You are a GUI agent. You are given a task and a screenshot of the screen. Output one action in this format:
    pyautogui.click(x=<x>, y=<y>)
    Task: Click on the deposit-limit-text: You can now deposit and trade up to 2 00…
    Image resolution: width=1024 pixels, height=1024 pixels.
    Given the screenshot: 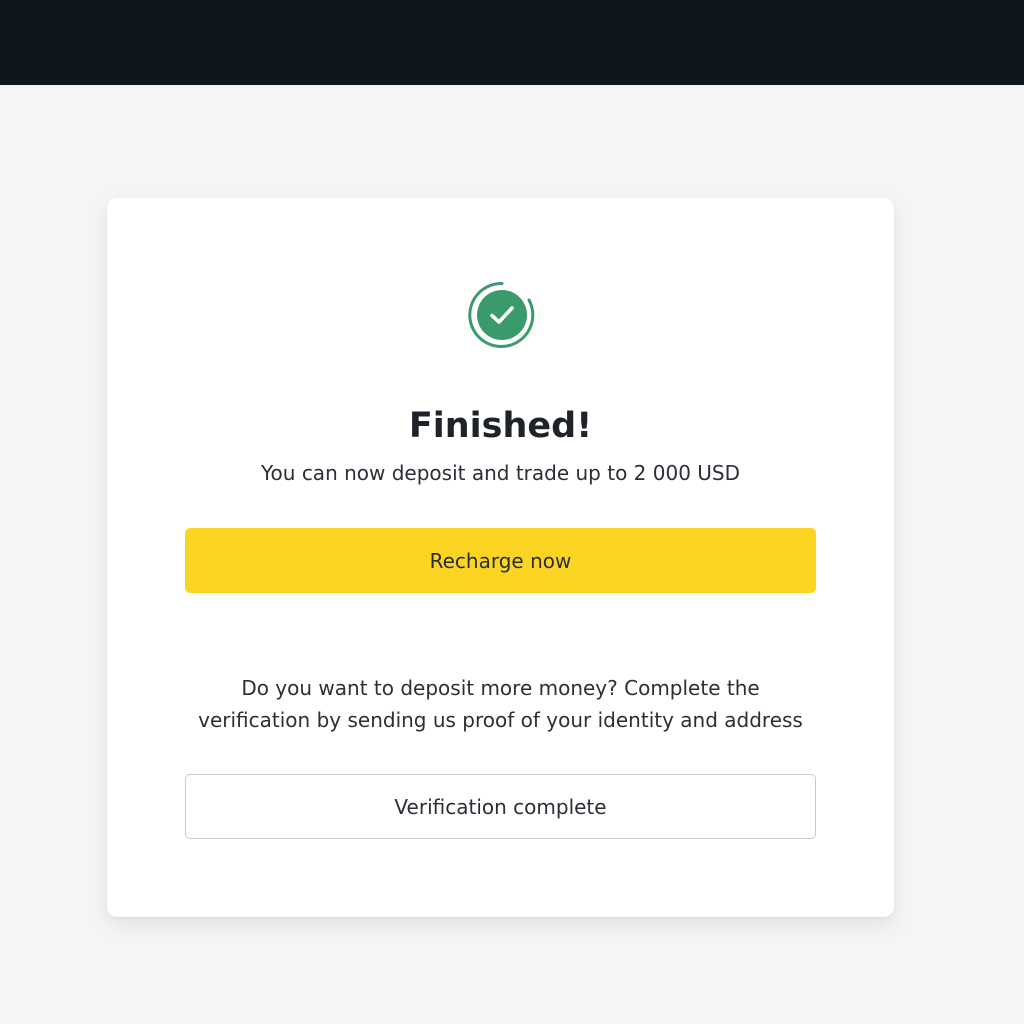 What is the action you would take?
    pyautogui.click(x=500, y=473)
    